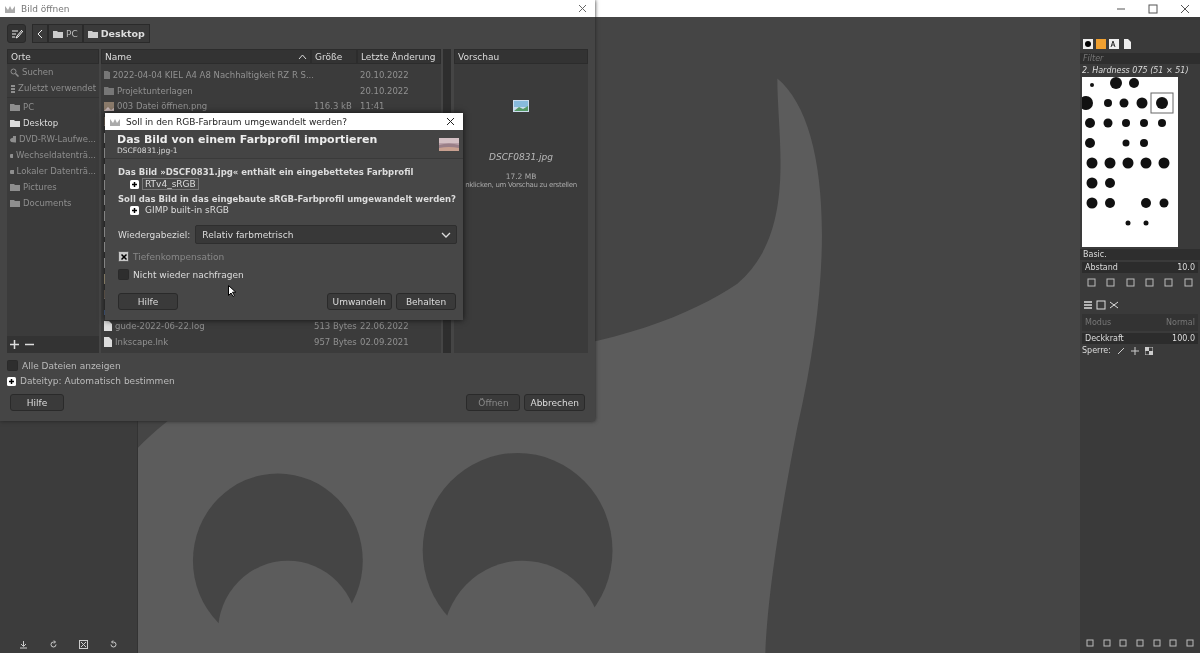 The image size is (1200, 653). What do you see at coordinates (1088, 305) in the screenshot?
I see `layers-icon` at bounding box center [1088, 305].